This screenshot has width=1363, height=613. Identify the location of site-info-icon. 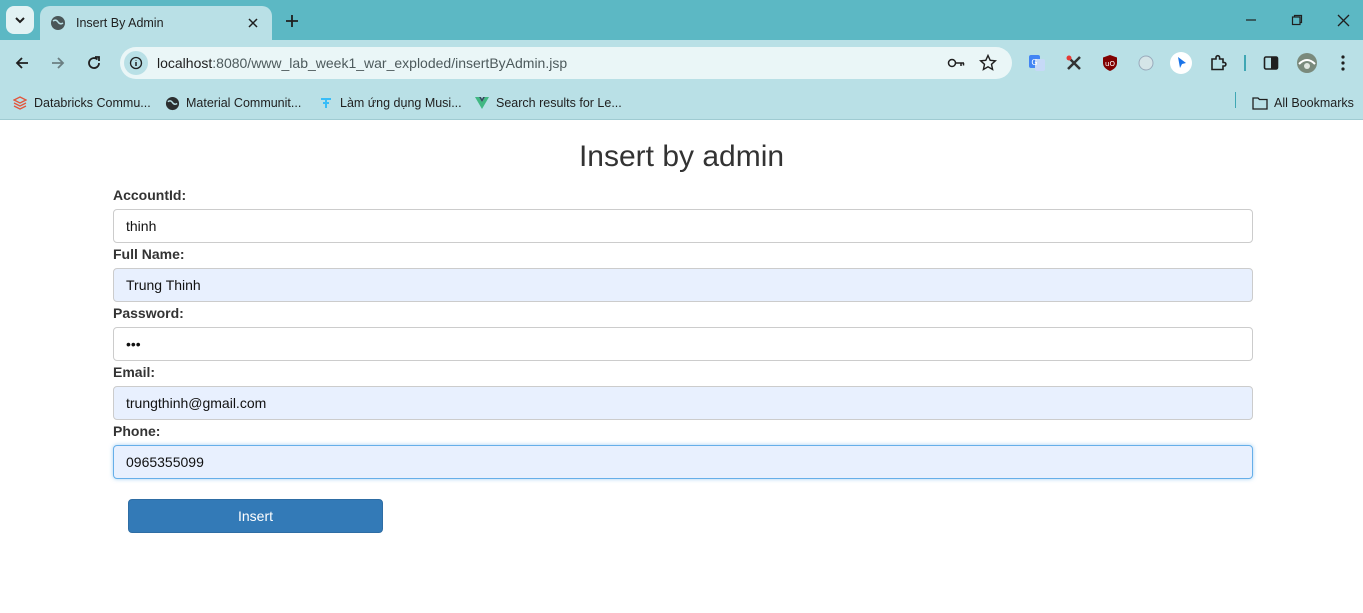
(136, 63).